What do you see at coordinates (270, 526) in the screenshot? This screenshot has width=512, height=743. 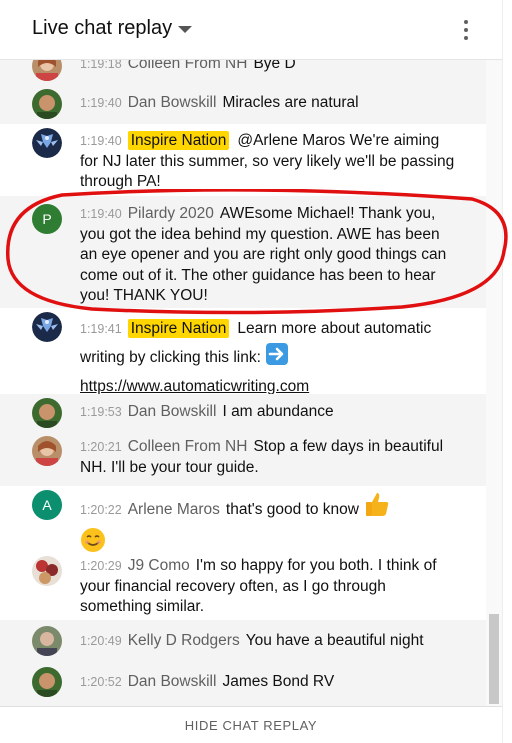 I see `message-body: 1:20:22 Arlene Maros that's good to know` at bounding box center [270, 526].